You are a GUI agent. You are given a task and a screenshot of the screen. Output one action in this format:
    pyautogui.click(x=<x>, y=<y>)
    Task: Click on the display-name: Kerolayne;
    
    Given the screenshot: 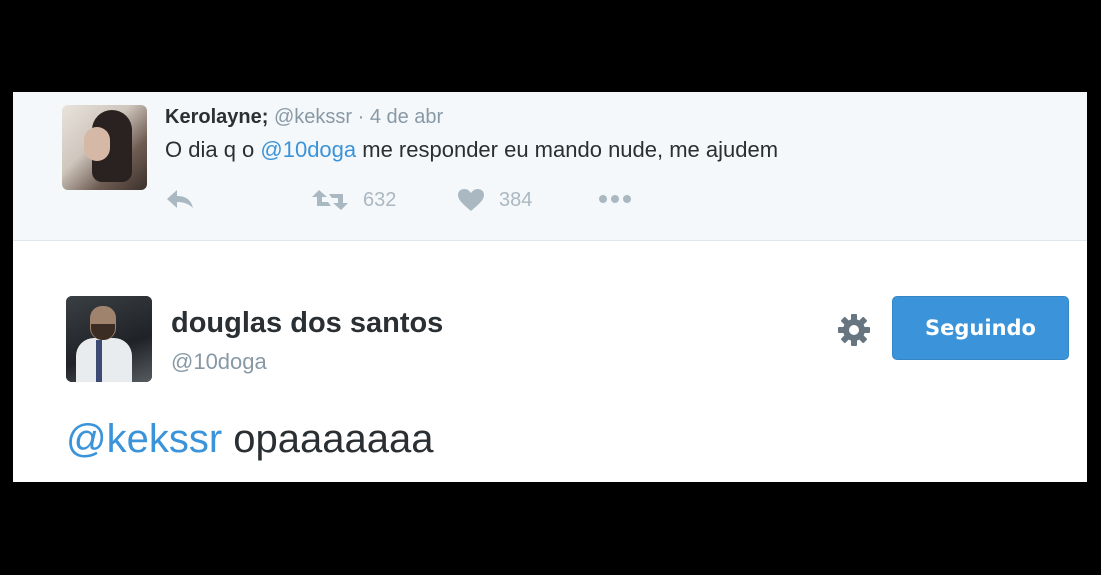 What is the action you would take?
    pyautogui.click(x=216, y=117)
    